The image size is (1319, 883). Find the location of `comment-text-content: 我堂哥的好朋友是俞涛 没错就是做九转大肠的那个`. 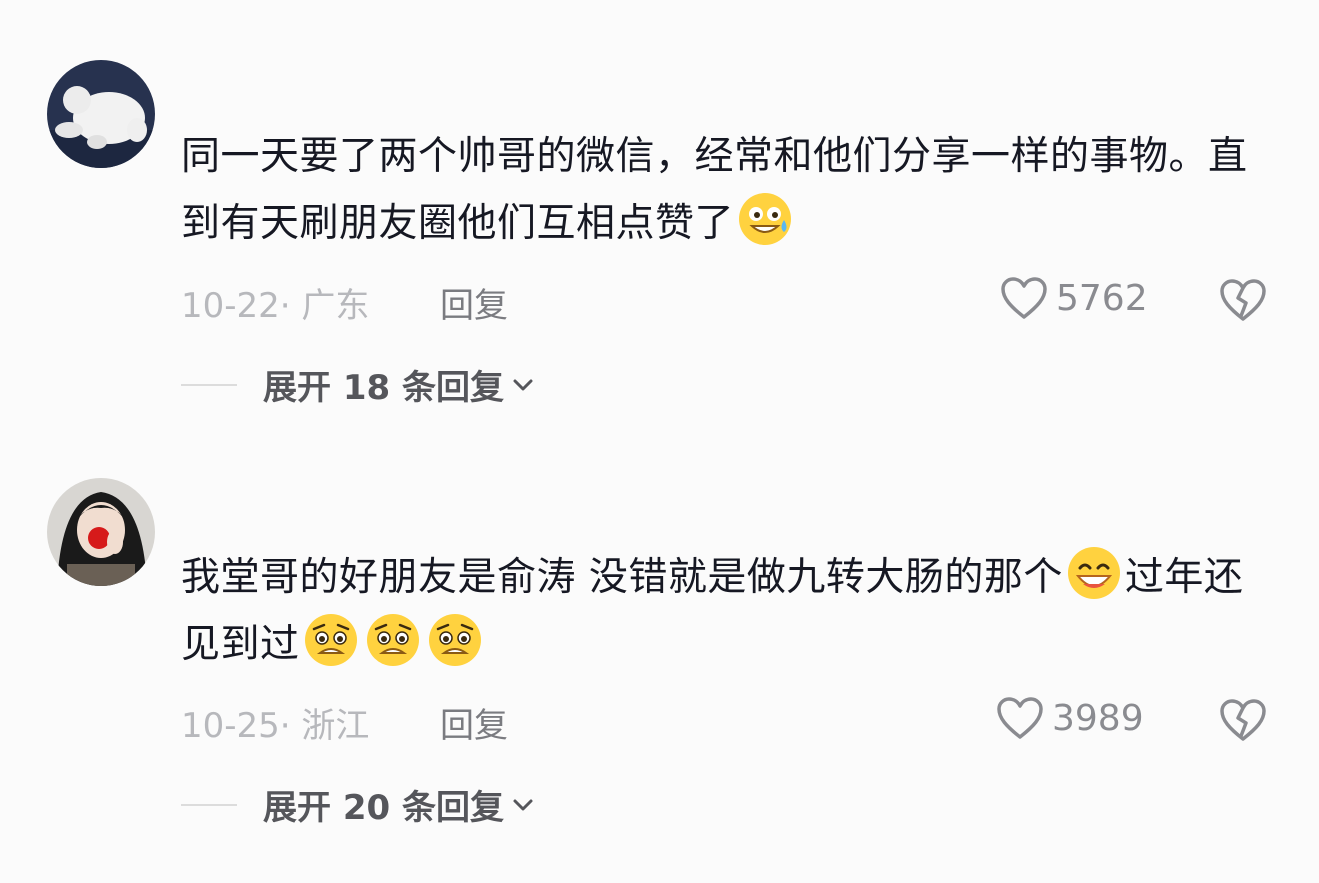

comment-text-content: 我堂哥的好朋友是俞涛 没错就是做九转大肠的那个 is located at coordinates (622, 577).